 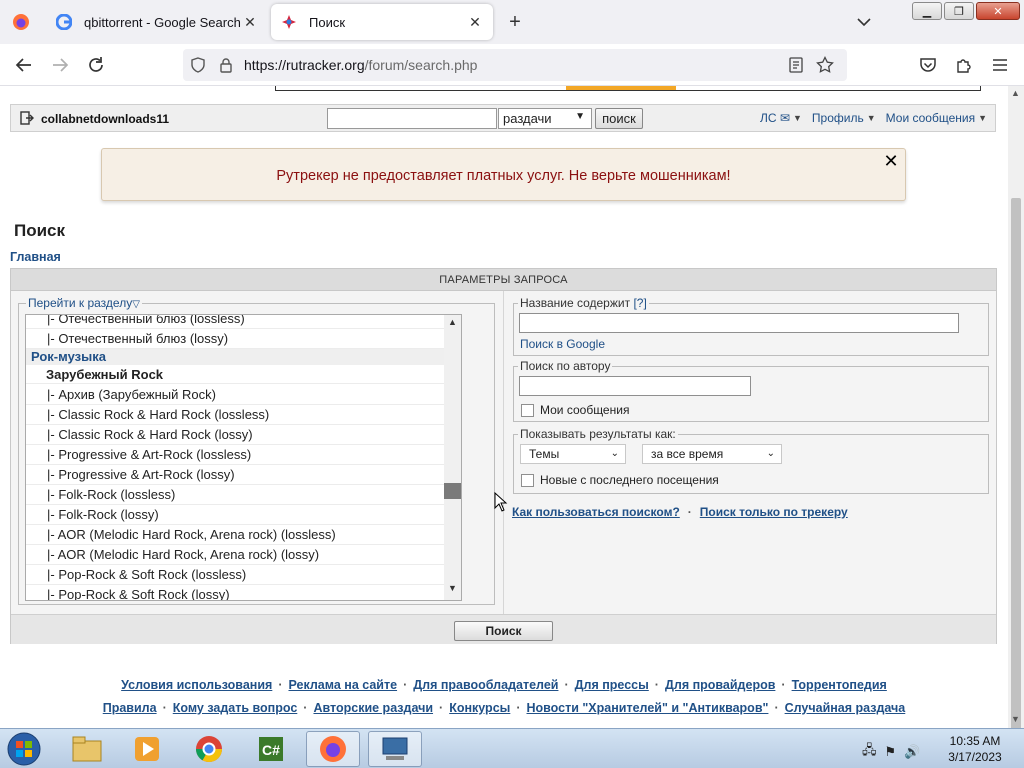 I want to click on forum-subgroup-option: Зарубежный Rock, so click(x=236, y=375).